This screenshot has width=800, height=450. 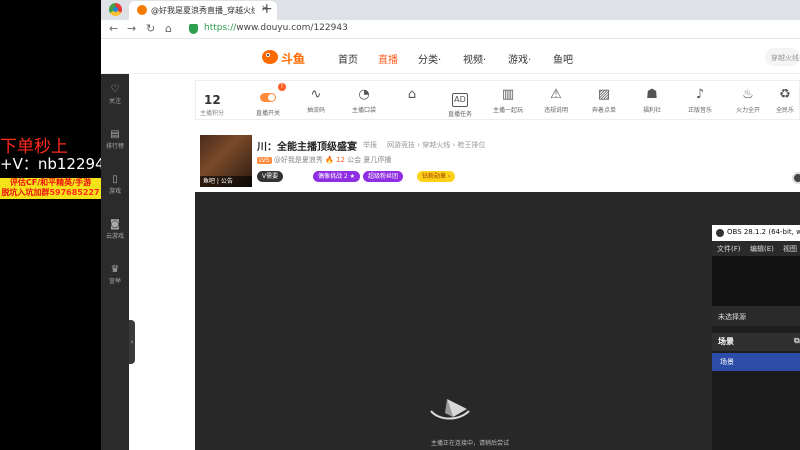 I want to click on order-button: ▨ 奔着点单, so click(x=604, y=100).